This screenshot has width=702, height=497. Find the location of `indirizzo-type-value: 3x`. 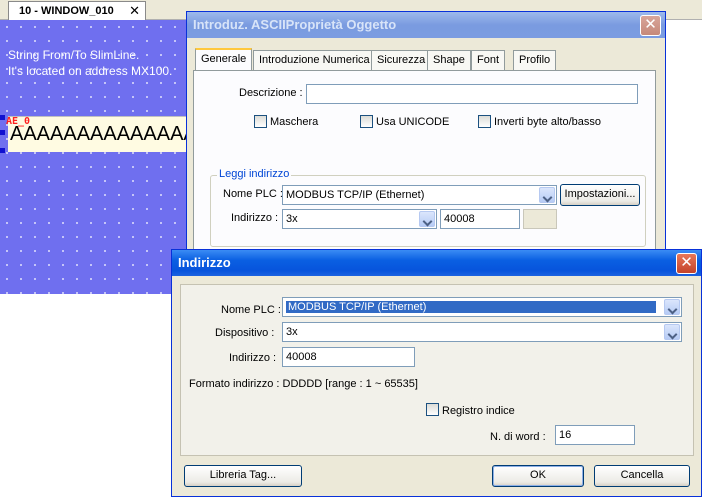

indirizzo-type-value: 3x is located at coordinates (292, 219).